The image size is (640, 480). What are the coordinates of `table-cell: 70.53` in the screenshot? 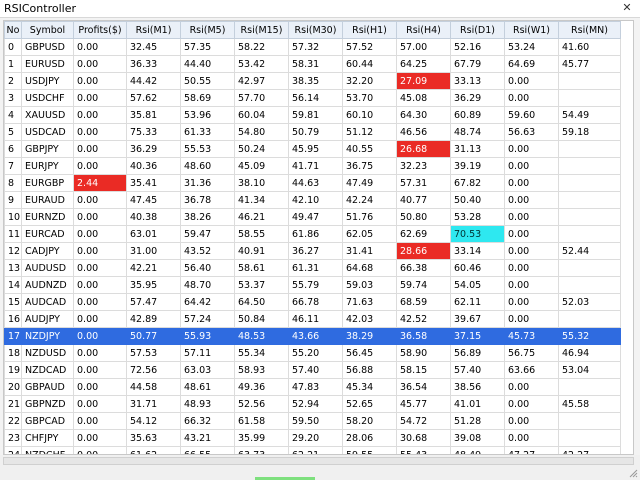 It's located at (477, 234).